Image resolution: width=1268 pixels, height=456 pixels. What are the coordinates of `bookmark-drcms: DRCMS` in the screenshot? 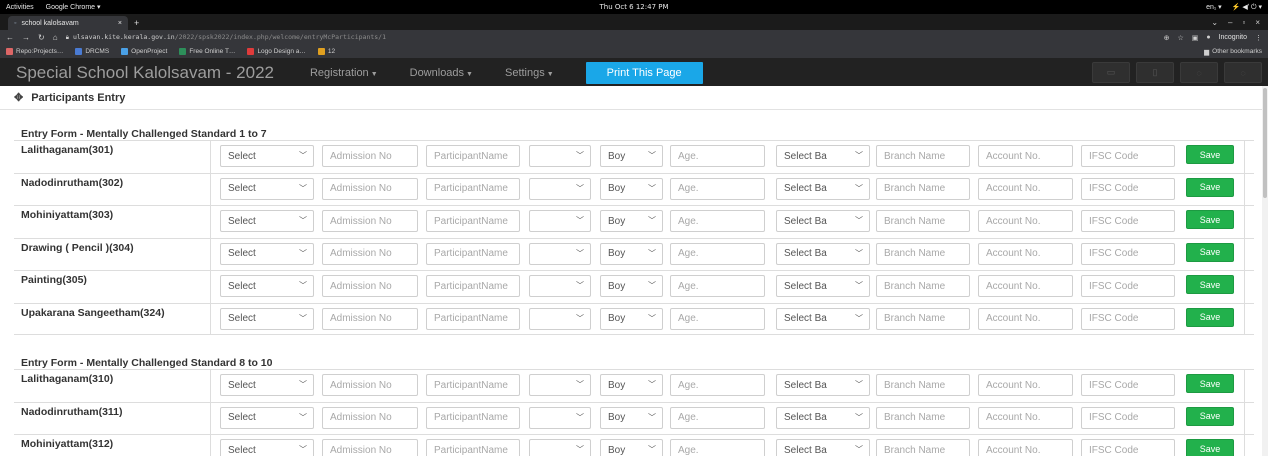 It's located at (92, 51).